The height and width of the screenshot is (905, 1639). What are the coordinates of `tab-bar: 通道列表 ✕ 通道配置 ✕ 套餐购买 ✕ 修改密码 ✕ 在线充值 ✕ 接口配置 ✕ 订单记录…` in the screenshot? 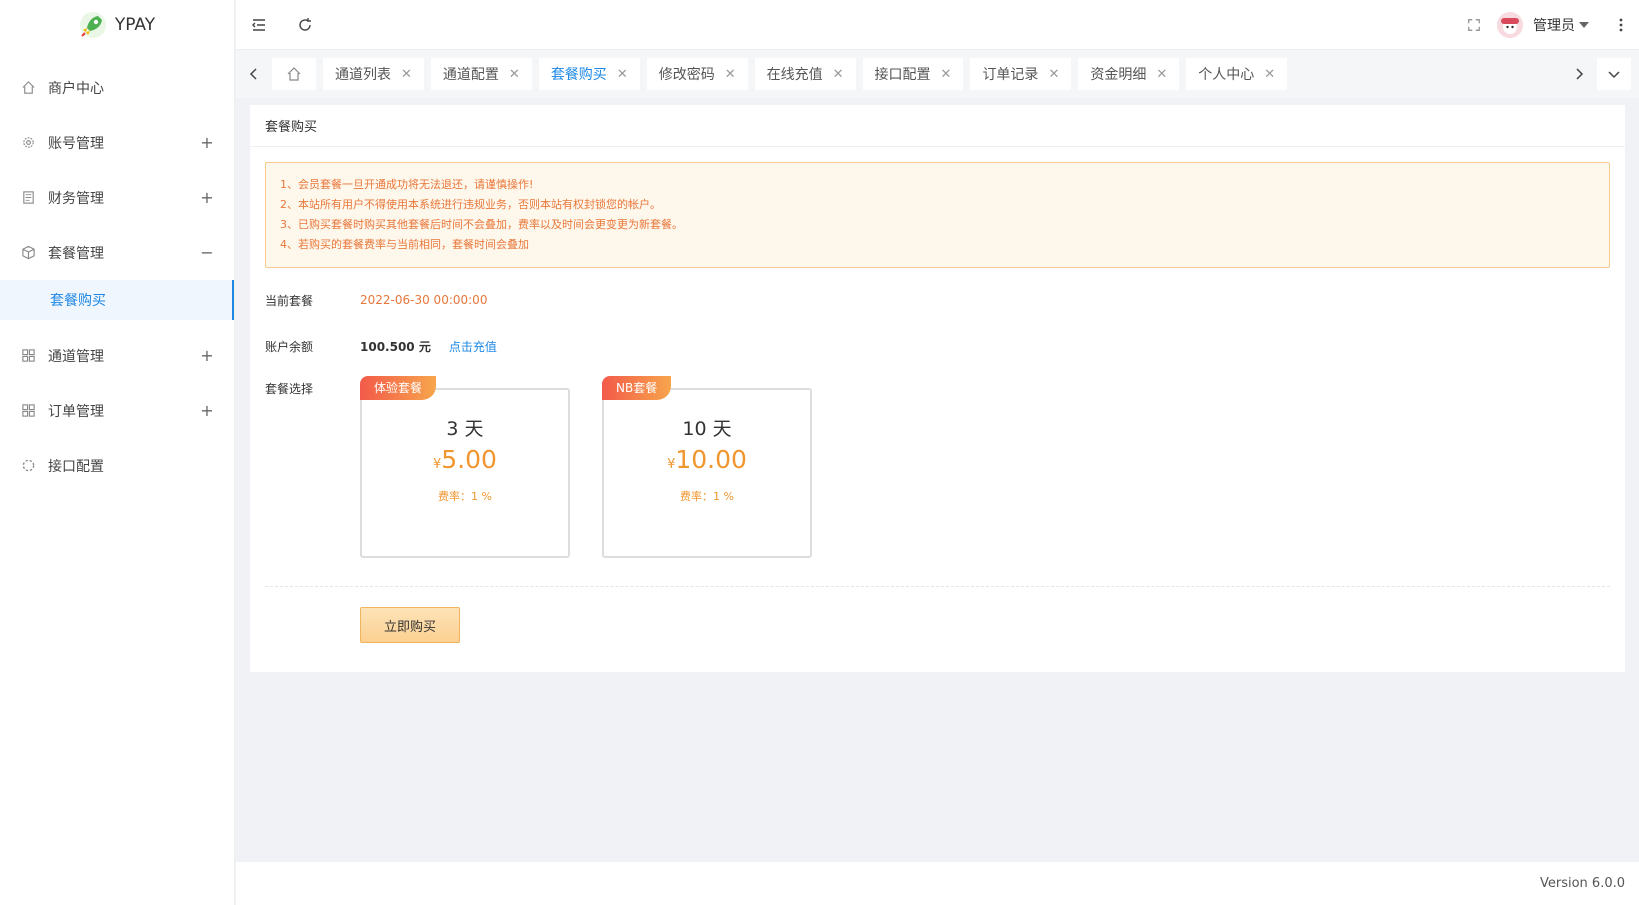 It's located at (937, 74).